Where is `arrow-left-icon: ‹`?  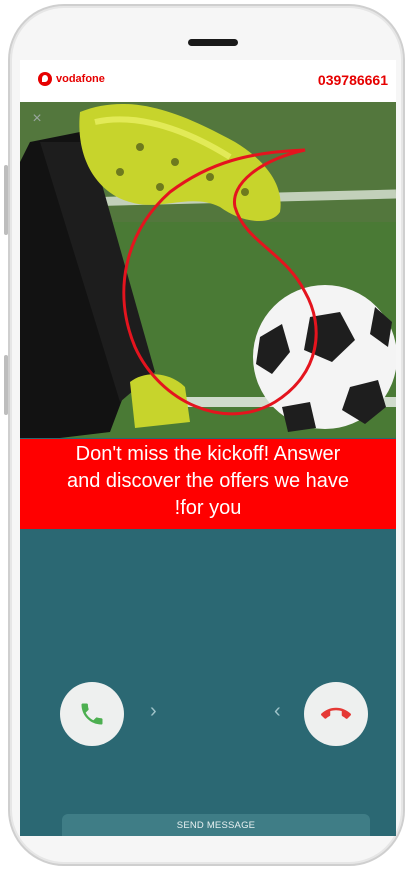 arrow-left-icon: ‹ is located at coordinates (277, 711).